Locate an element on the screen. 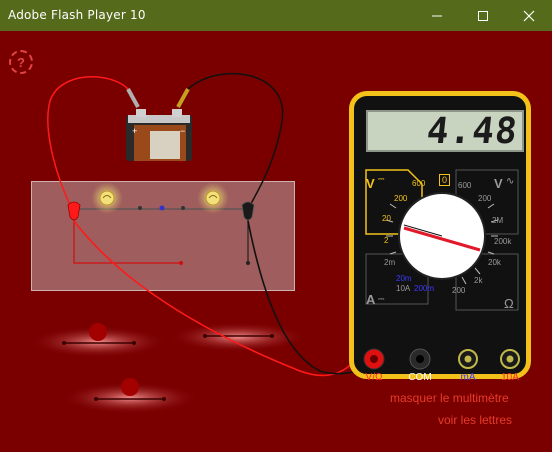 The width and height of the screenshot is (552, 452). amp-range-10A: 10A is located at coordinates (403, 288).